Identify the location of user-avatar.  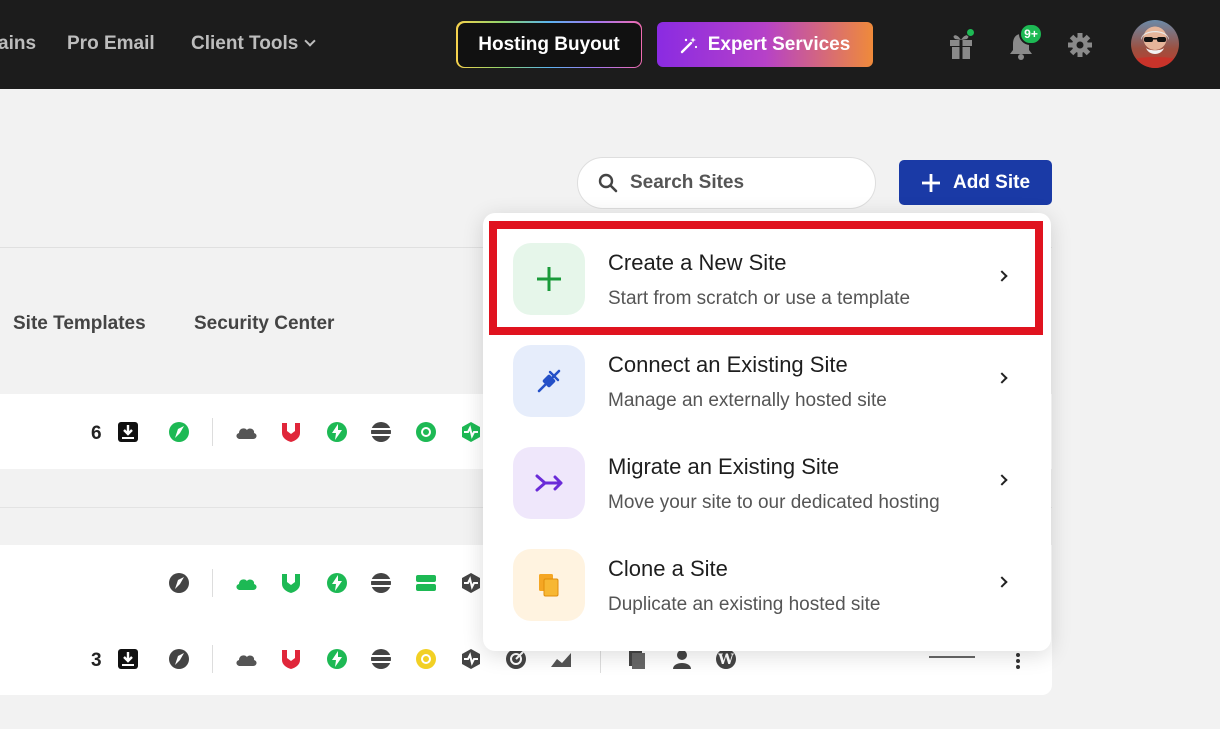
(1155, 44).